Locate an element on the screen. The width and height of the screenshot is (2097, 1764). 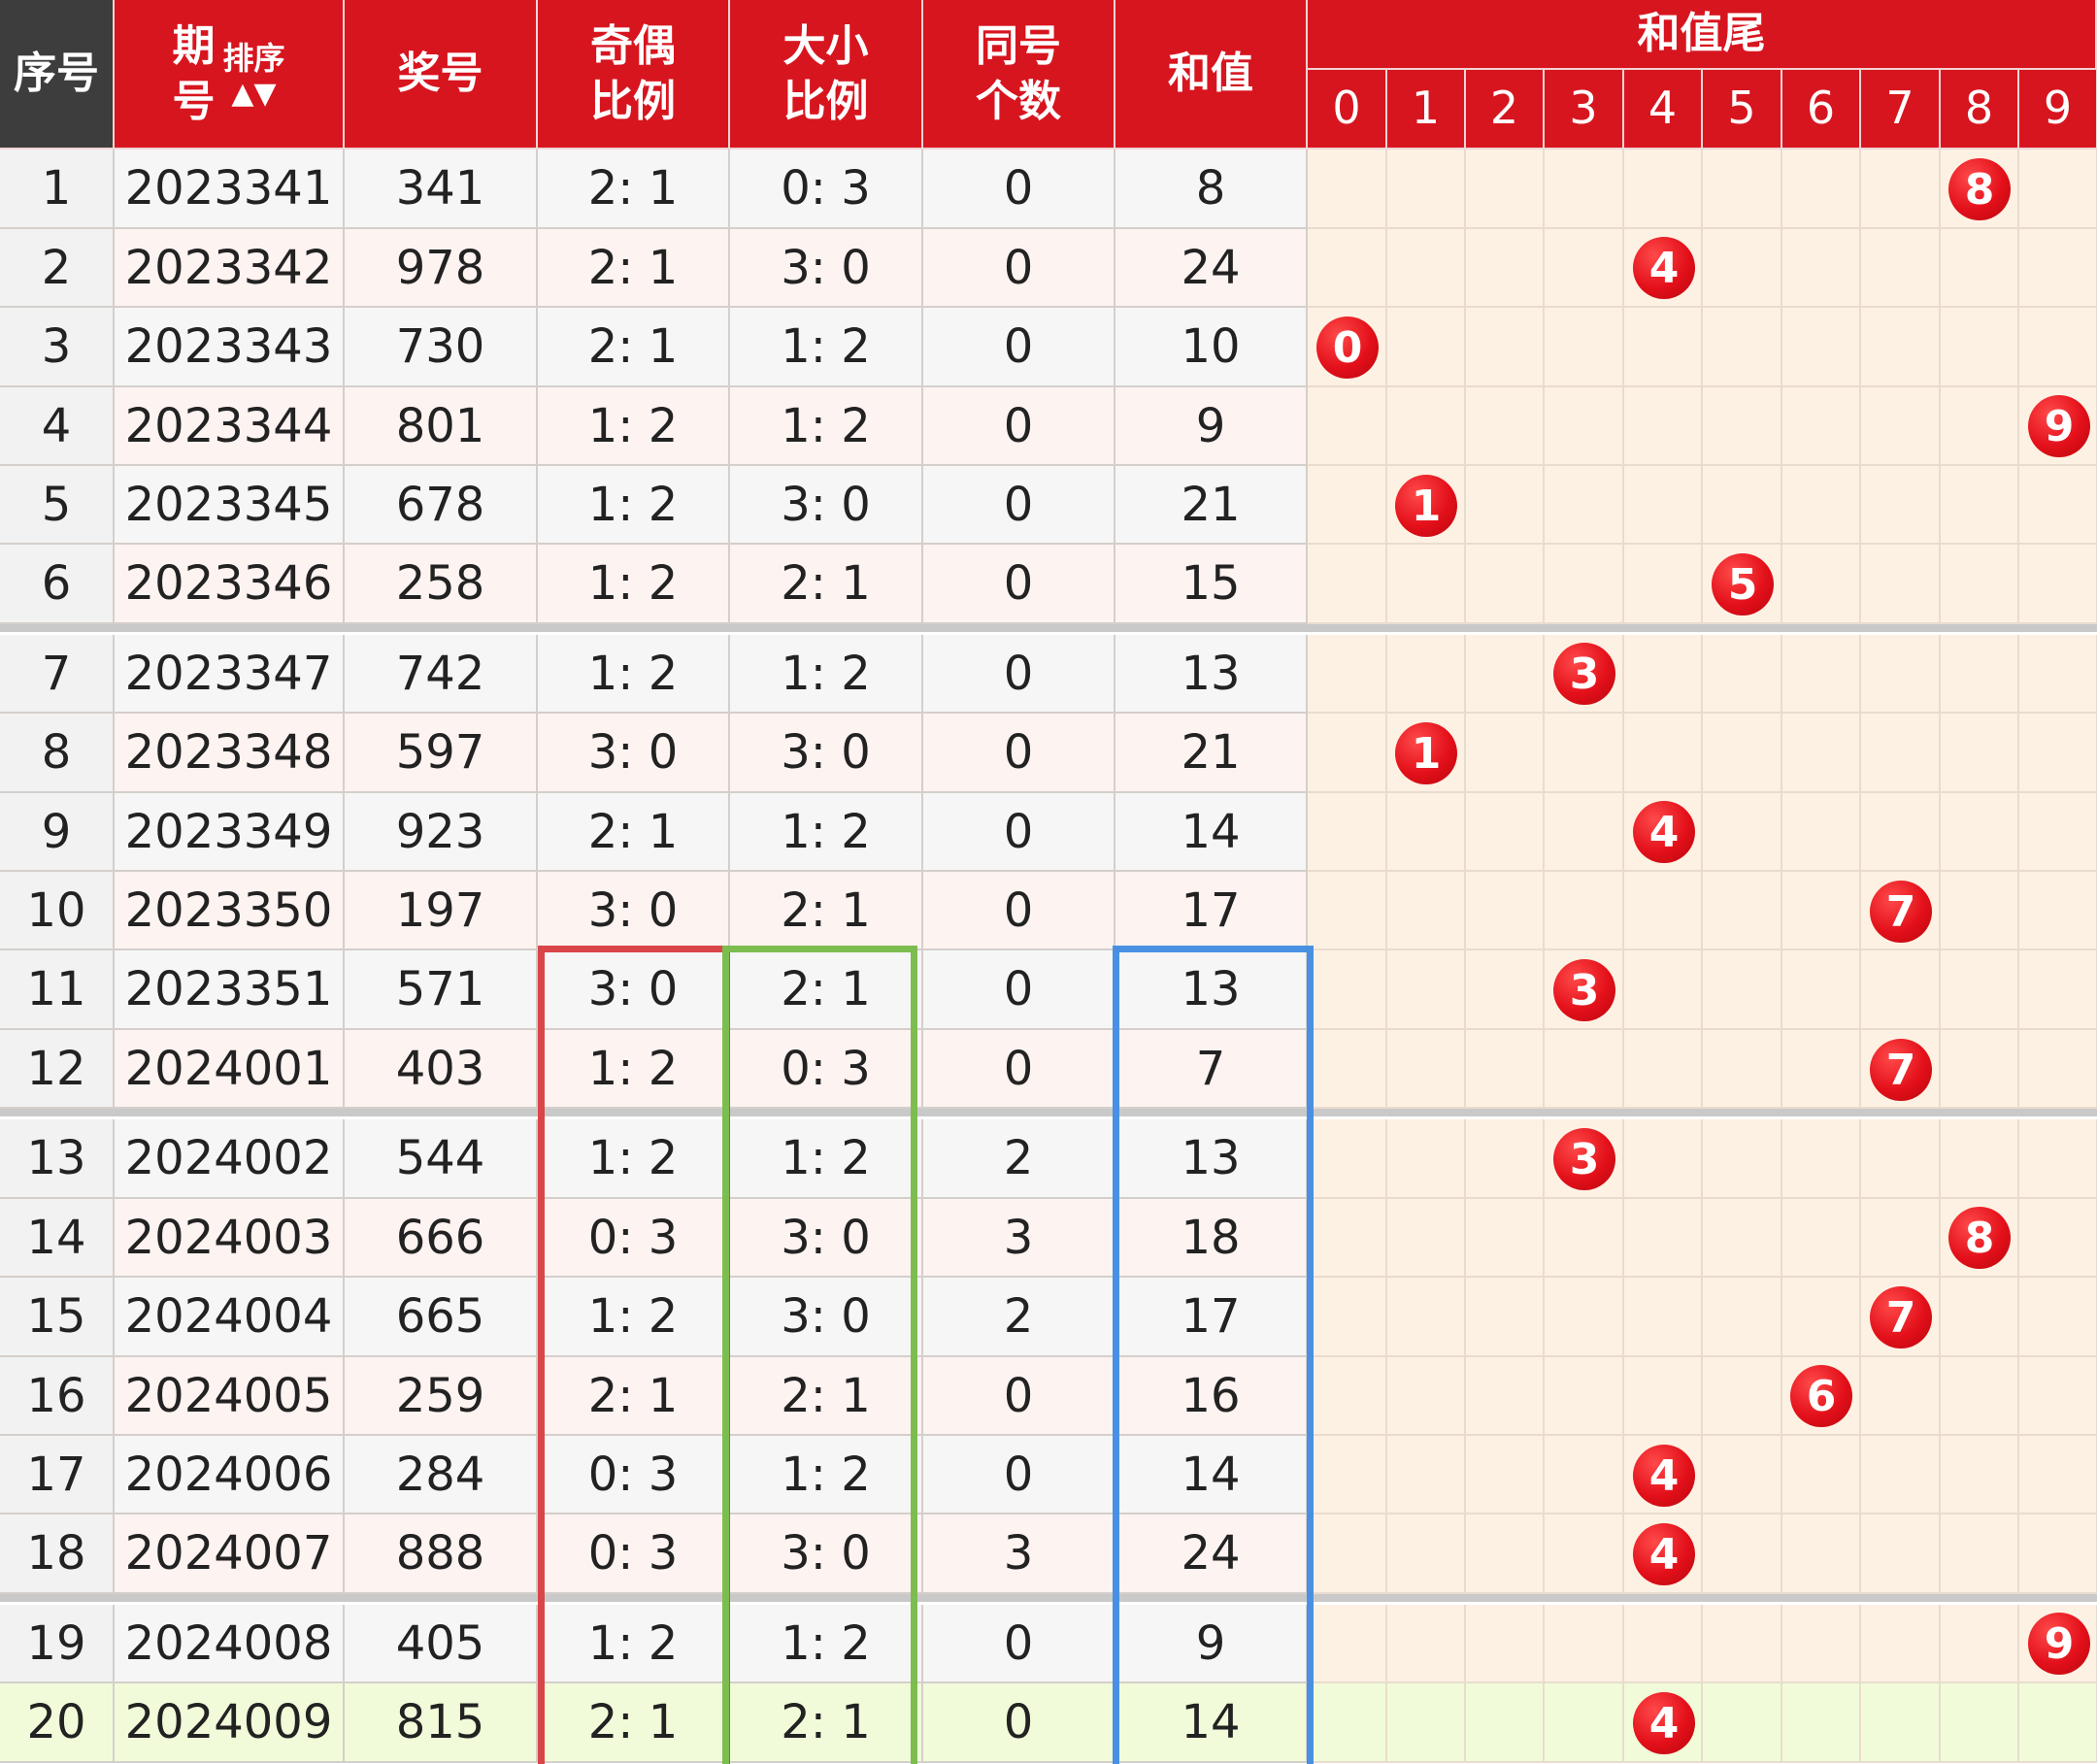
sum-tail-ball: 1 is located at coordinates (1426, 506).